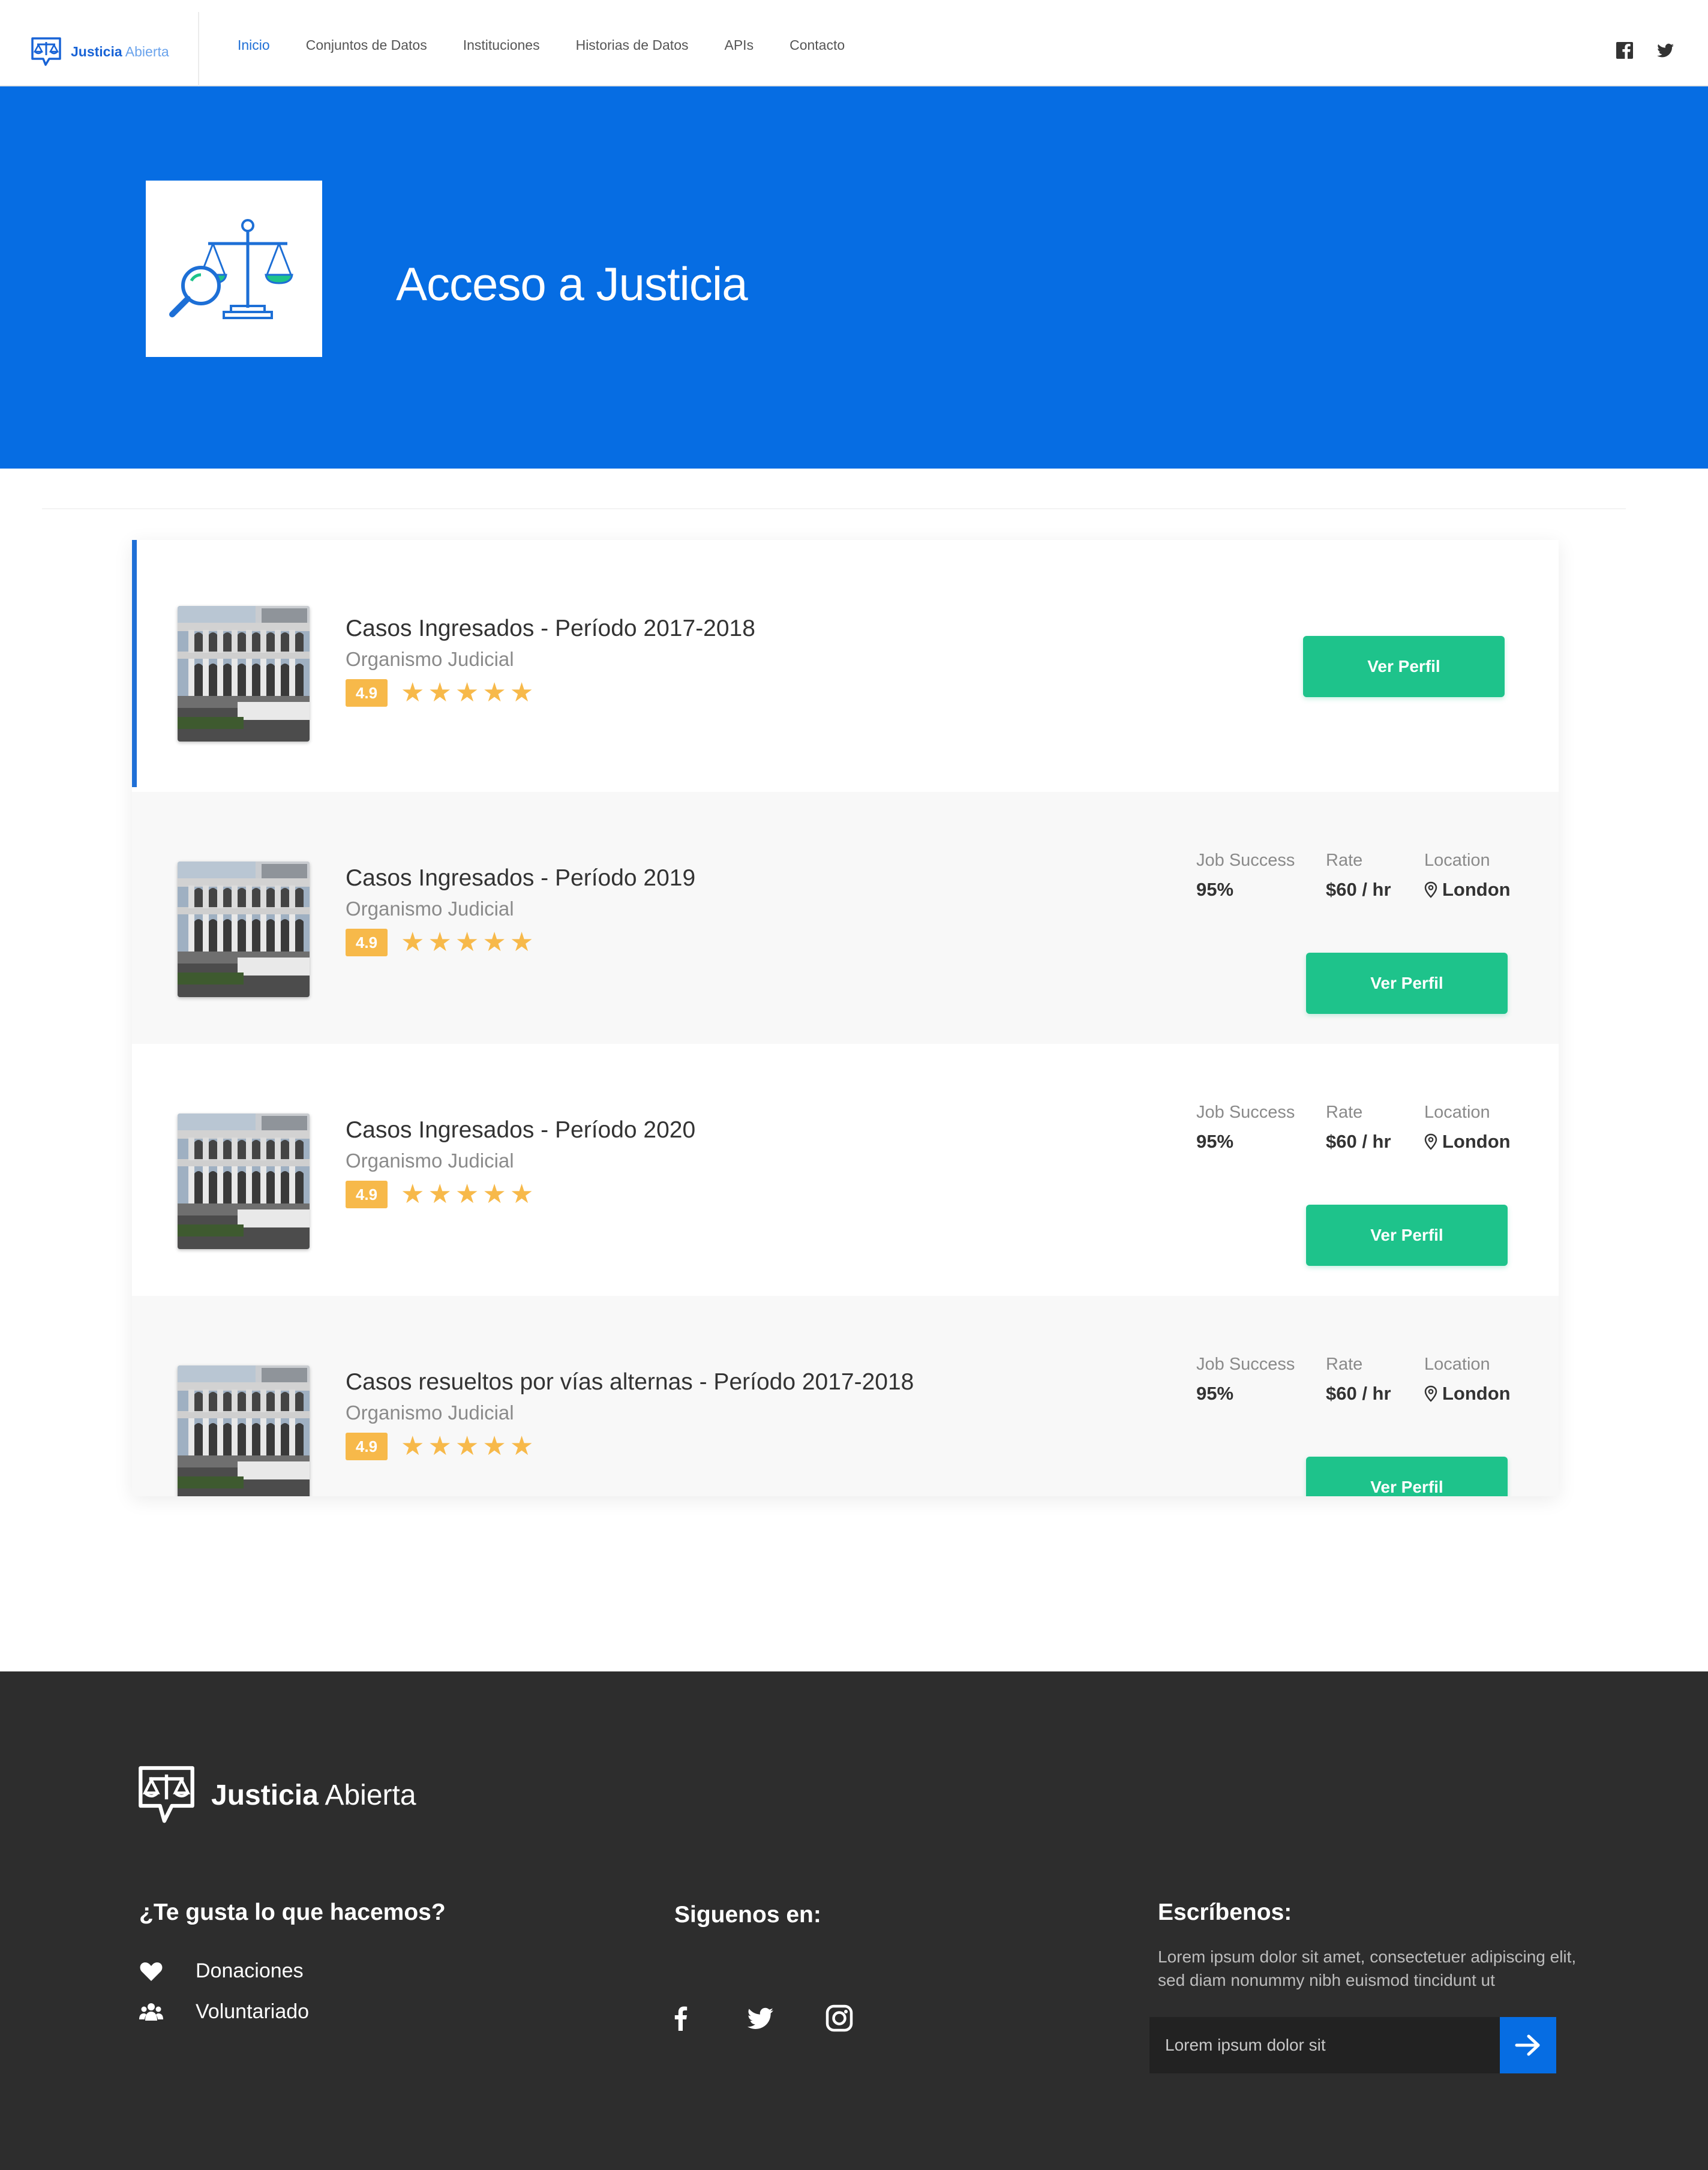 This screenshot has width=1708, height=2170. I want to click on footer-brand: Justicia Abierta, so click(275, 1795).